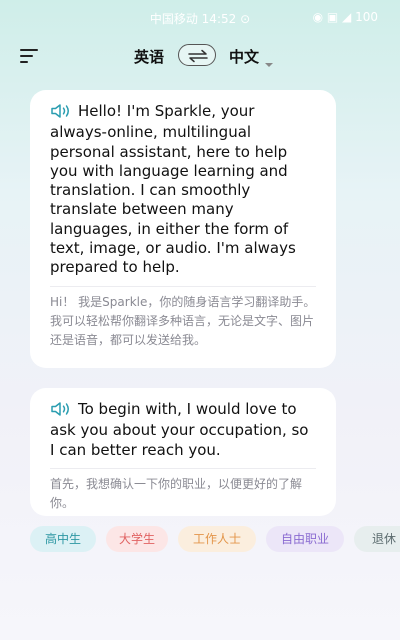 The width and height of the screenshot is (400, 640). Describe the element at coordinates (305, 539) in the screenshot. I see `chip-freelancer: 自由职业` at that location.